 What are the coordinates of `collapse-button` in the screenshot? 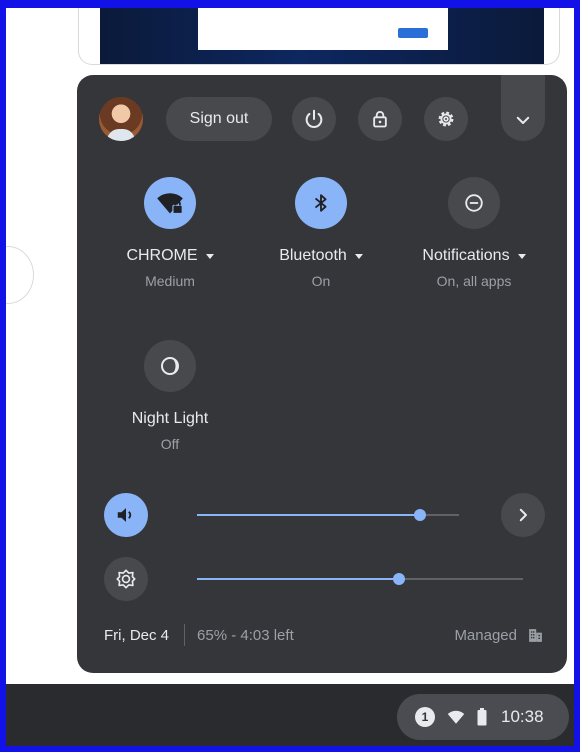 It's located at (523, 108).